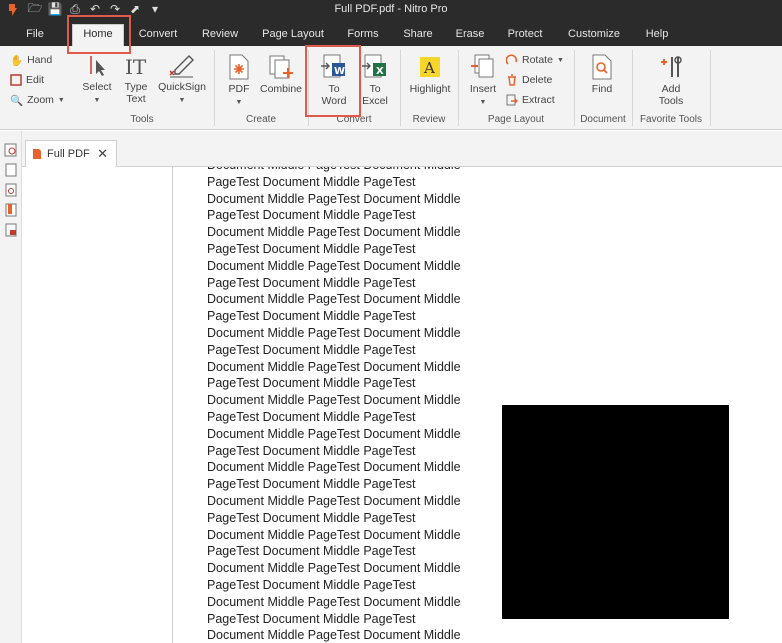 The image size is (782, 643). Describe the element at coordinates (239, 67) in the screenshot. I see `pdf-document-icon` at that location.